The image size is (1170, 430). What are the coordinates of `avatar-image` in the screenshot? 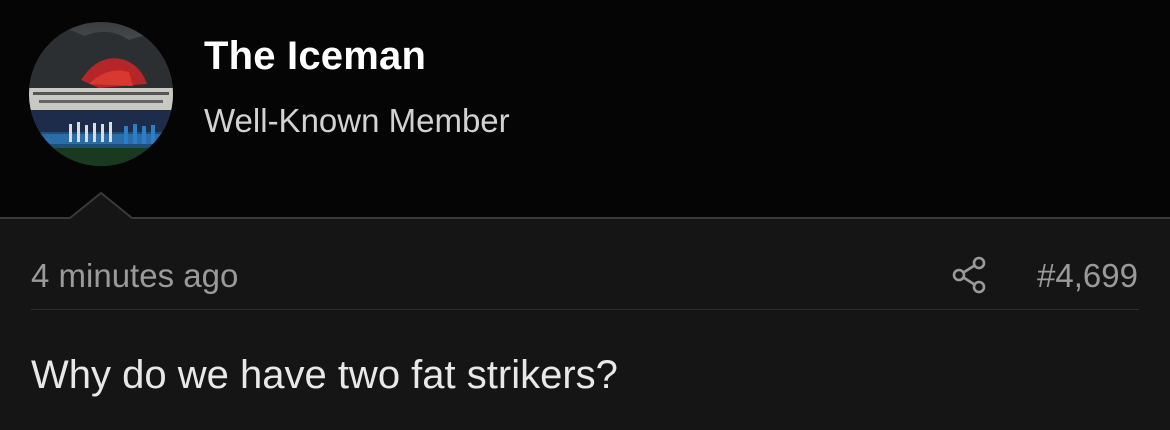 It's located at (101, 94).